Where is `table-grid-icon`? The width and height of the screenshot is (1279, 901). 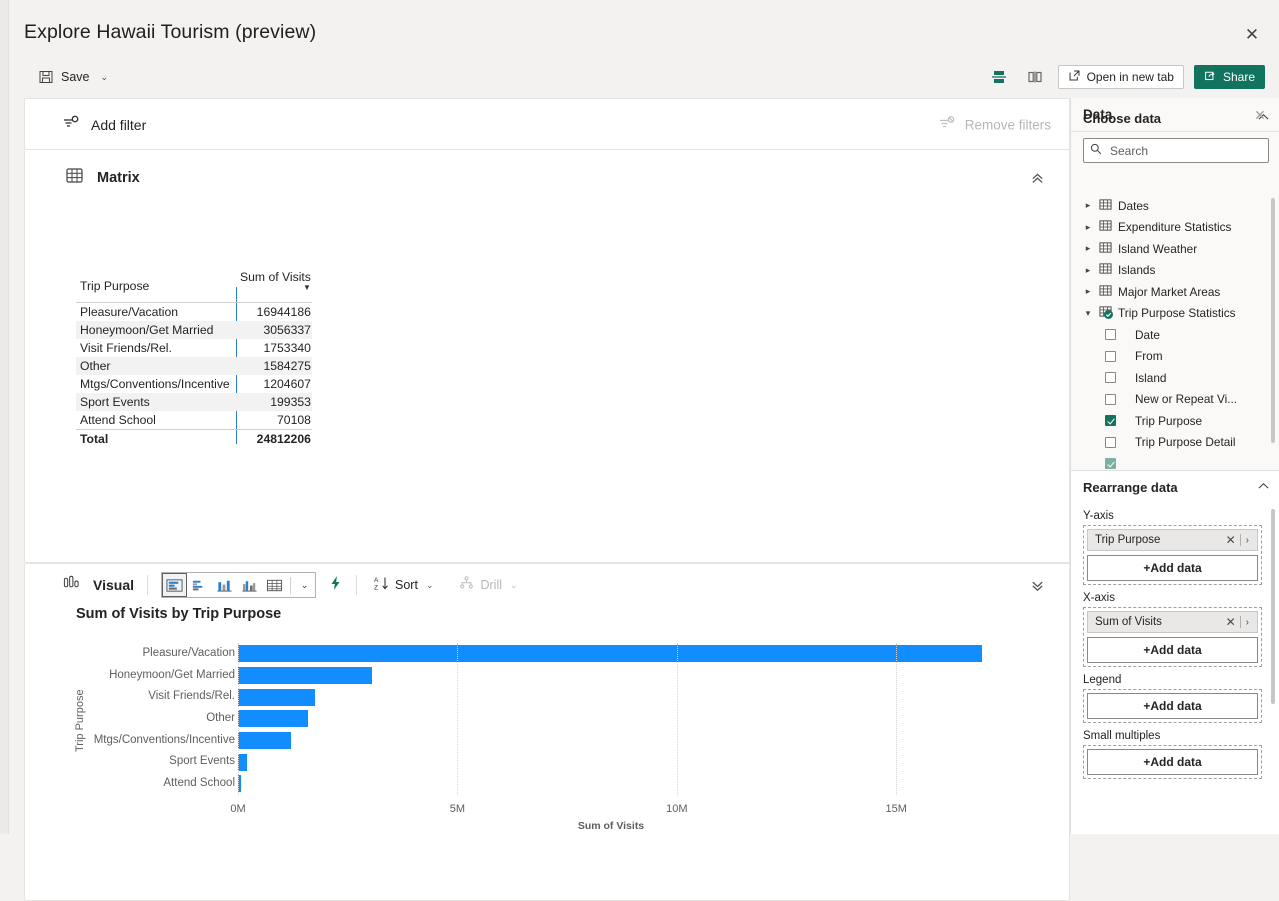 table-grid-icon is located at coordinates (74, 178).